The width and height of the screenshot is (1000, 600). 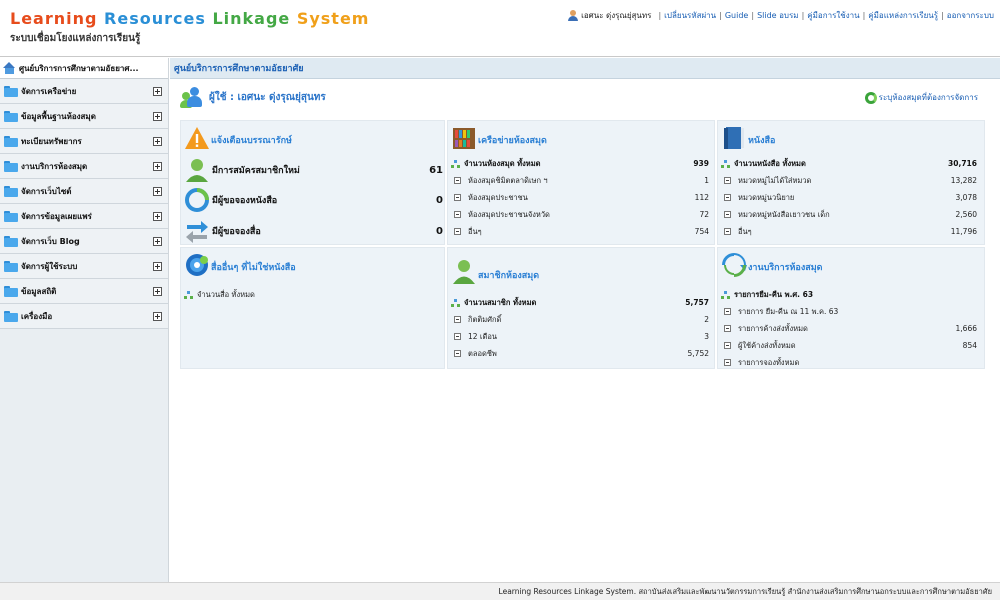 I want to click on sidebar-item-network: จัดการเครือข่าย, so click(x=84, y=91).